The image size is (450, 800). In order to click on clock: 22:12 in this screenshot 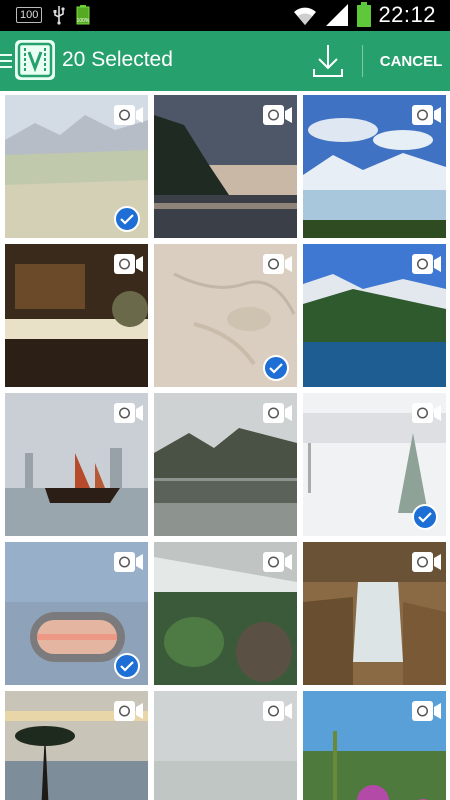, I will do `click(407, 14)`.